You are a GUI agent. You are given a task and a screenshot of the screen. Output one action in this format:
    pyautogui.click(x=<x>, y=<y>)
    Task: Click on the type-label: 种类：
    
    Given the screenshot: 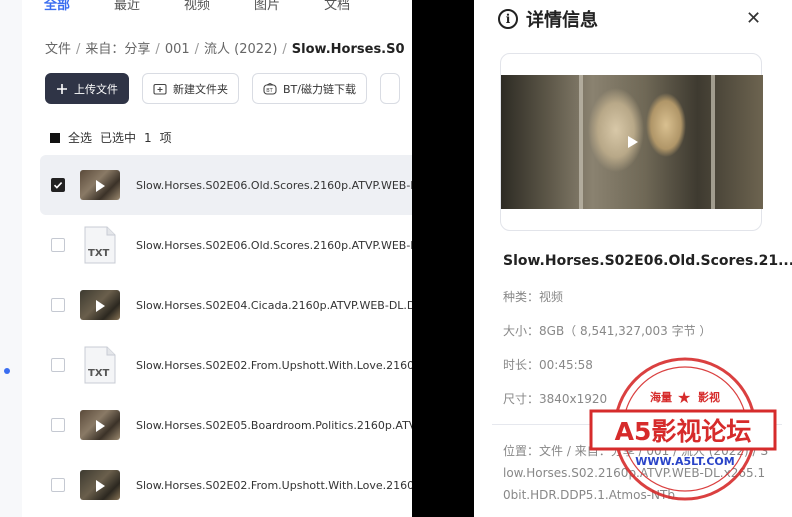 What is the action you would take?
    pyautogui.click(x=521, y=297)
    